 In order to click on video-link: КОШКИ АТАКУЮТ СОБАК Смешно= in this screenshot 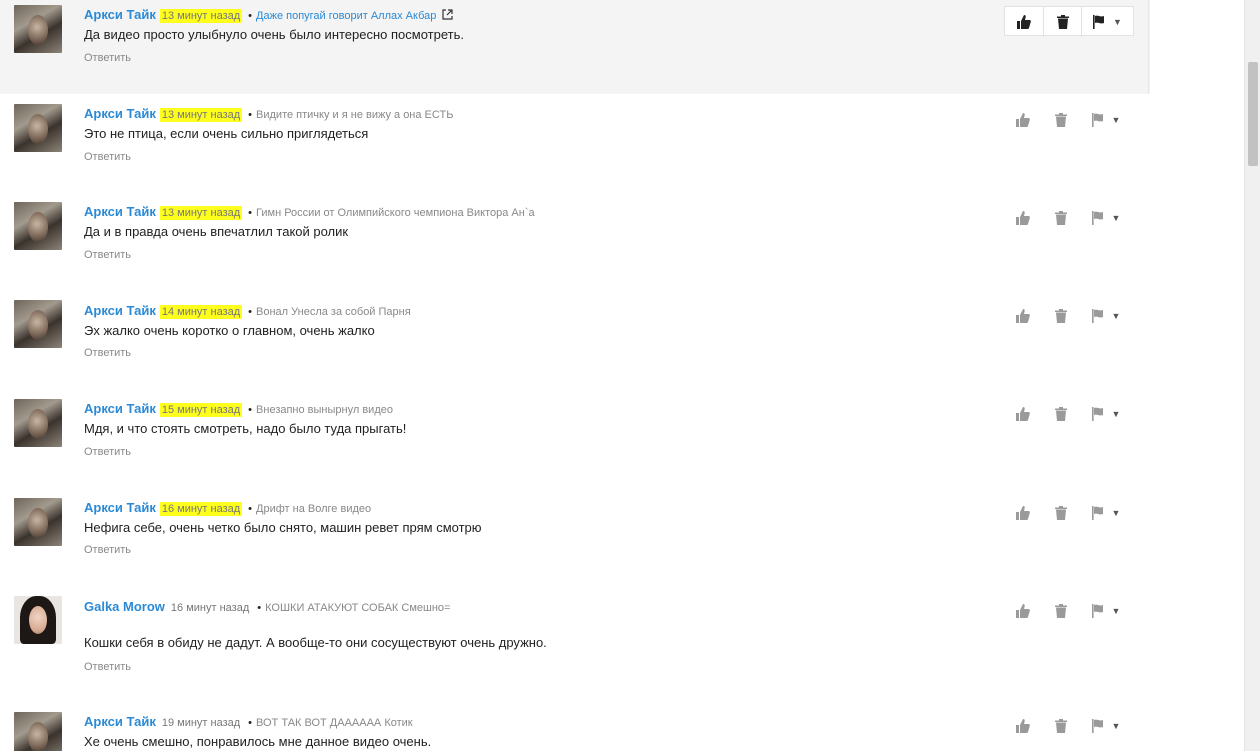, I will do `click(357, 608)`.